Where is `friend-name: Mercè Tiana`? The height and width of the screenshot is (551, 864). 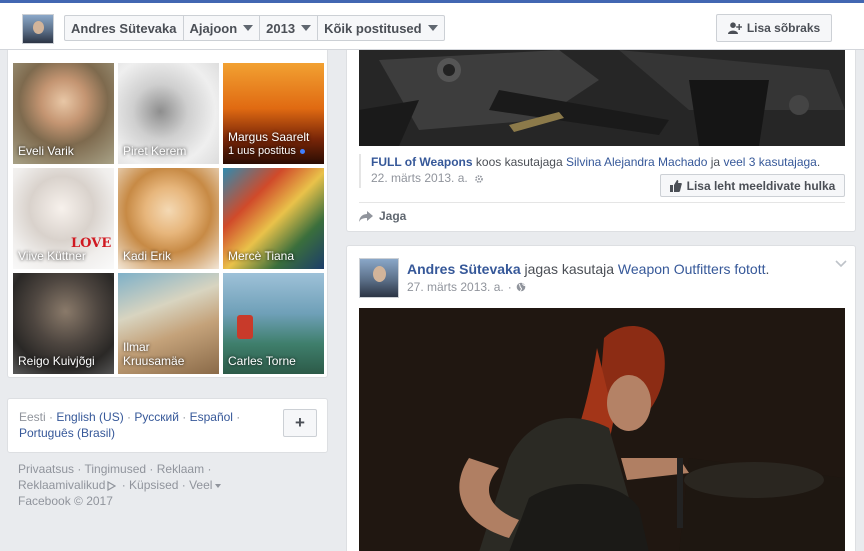 friend-name: Mercè Tiana is located at coordinates (261, 256).